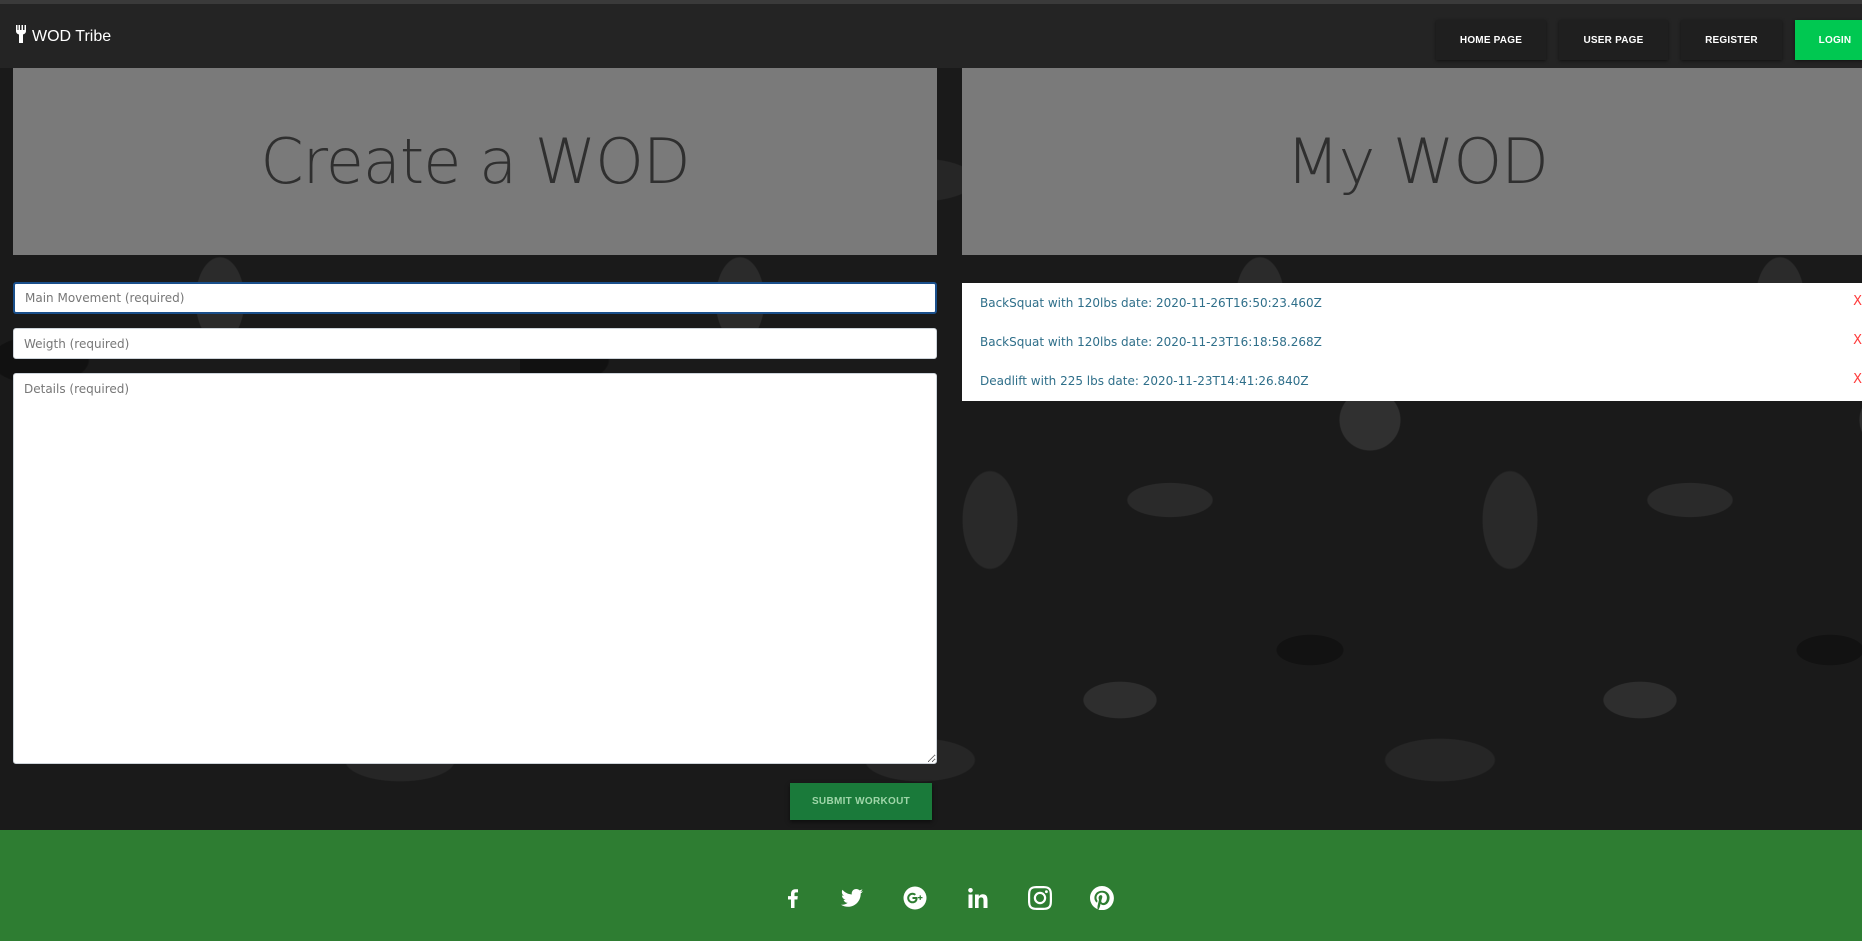 This screenshot has width=1862, height=941. I want to click on google-plus-icon, so click(915, 898).